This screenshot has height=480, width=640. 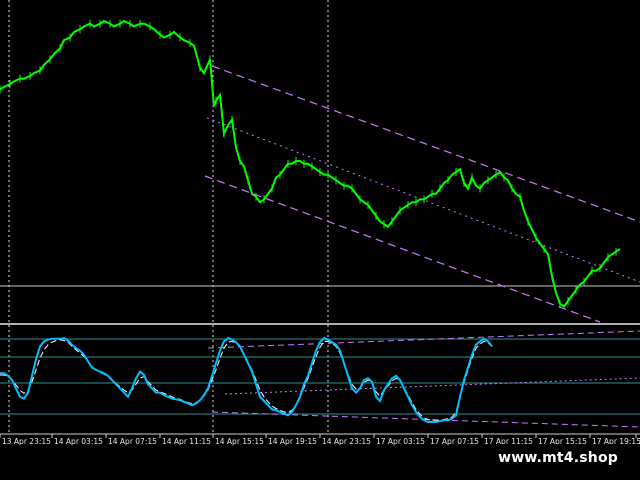 What do you see at coordinates (558, 458) in the screenshot?
I see `site-watermark: www.mt4.shop` at bounding box center [558, 458].